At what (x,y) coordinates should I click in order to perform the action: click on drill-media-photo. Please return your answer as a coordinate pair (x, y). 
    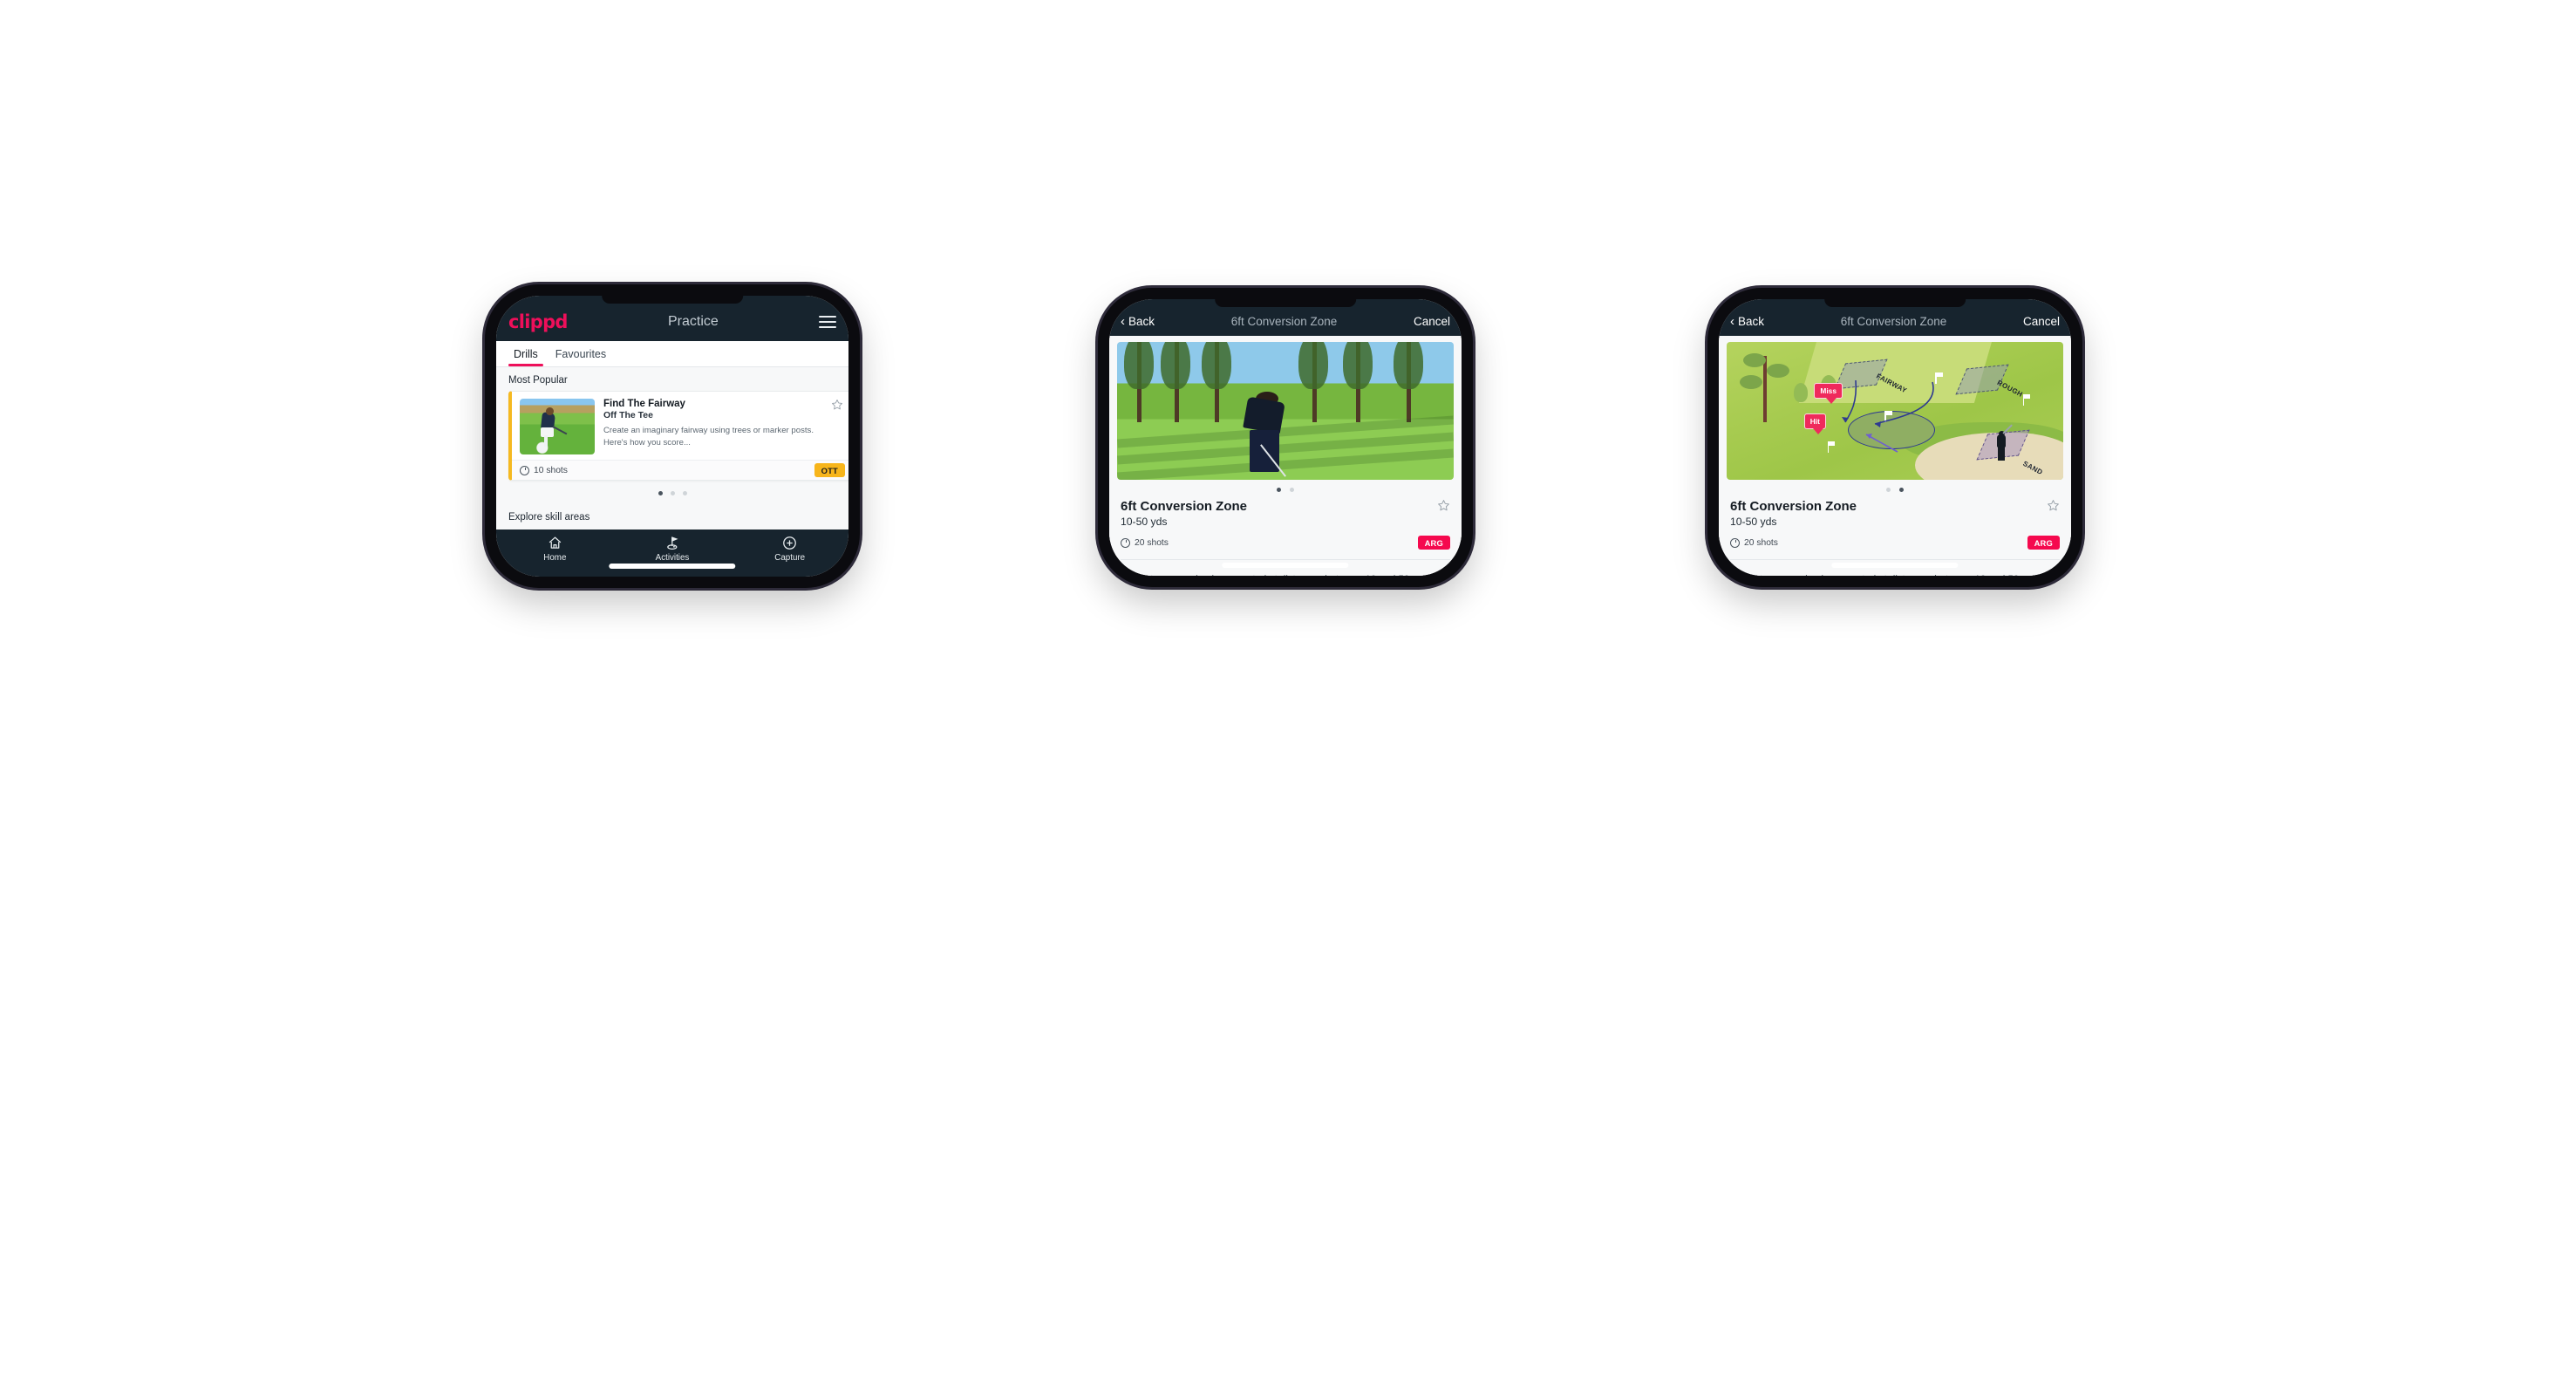
    Looking at the image, I should click on (1286, 411).